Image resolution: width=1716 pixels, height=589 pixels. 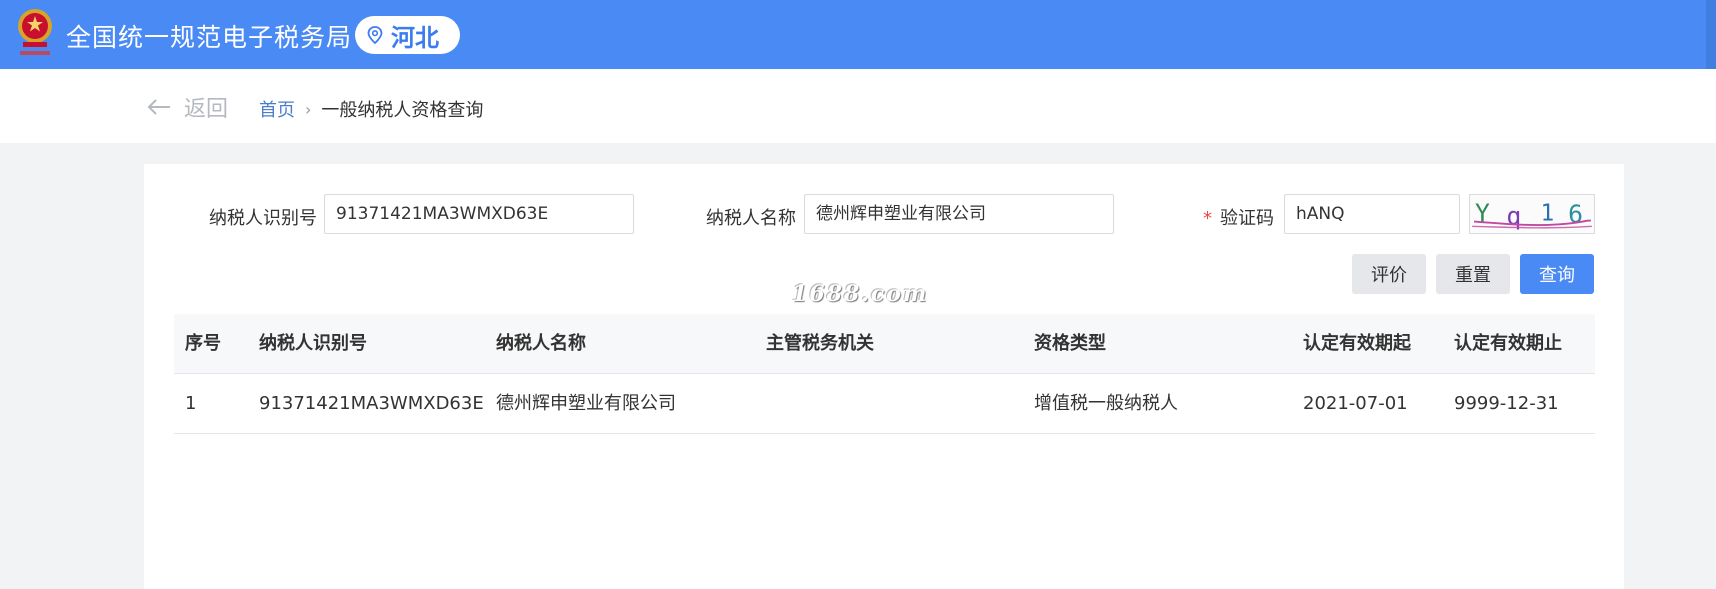 What do you see at coordinates (1513, 215) in the screenshot?
I see `captcha-char: q` at bounding box center [1513, 215].